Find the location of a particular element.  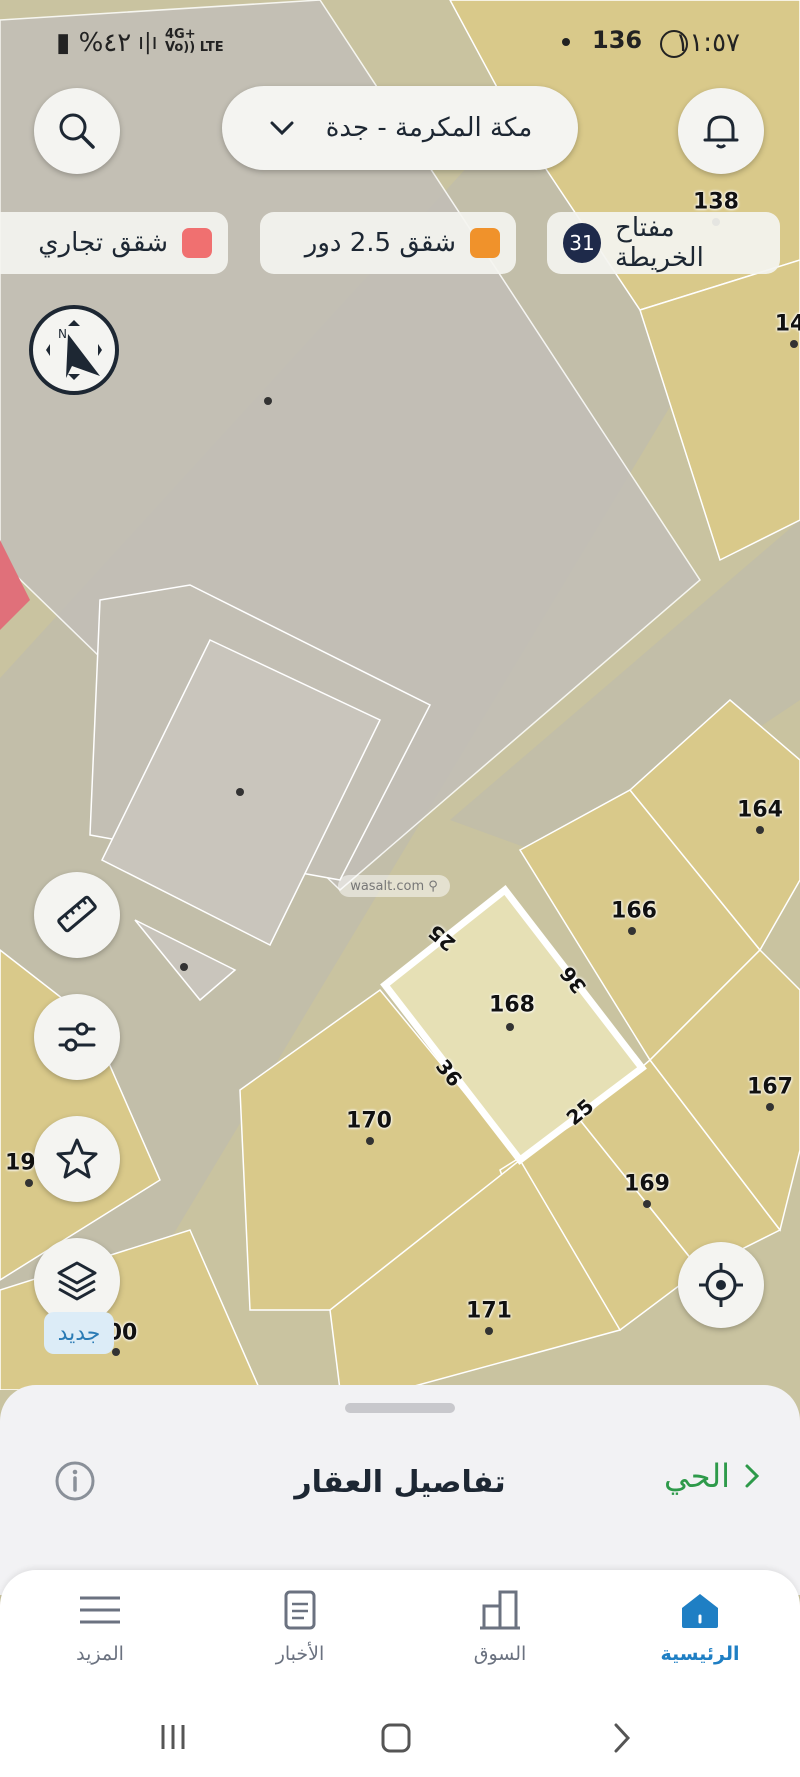

legend-chip-apartments-2-5: شقق 2.5 دور is located at coordinates (388, 243).